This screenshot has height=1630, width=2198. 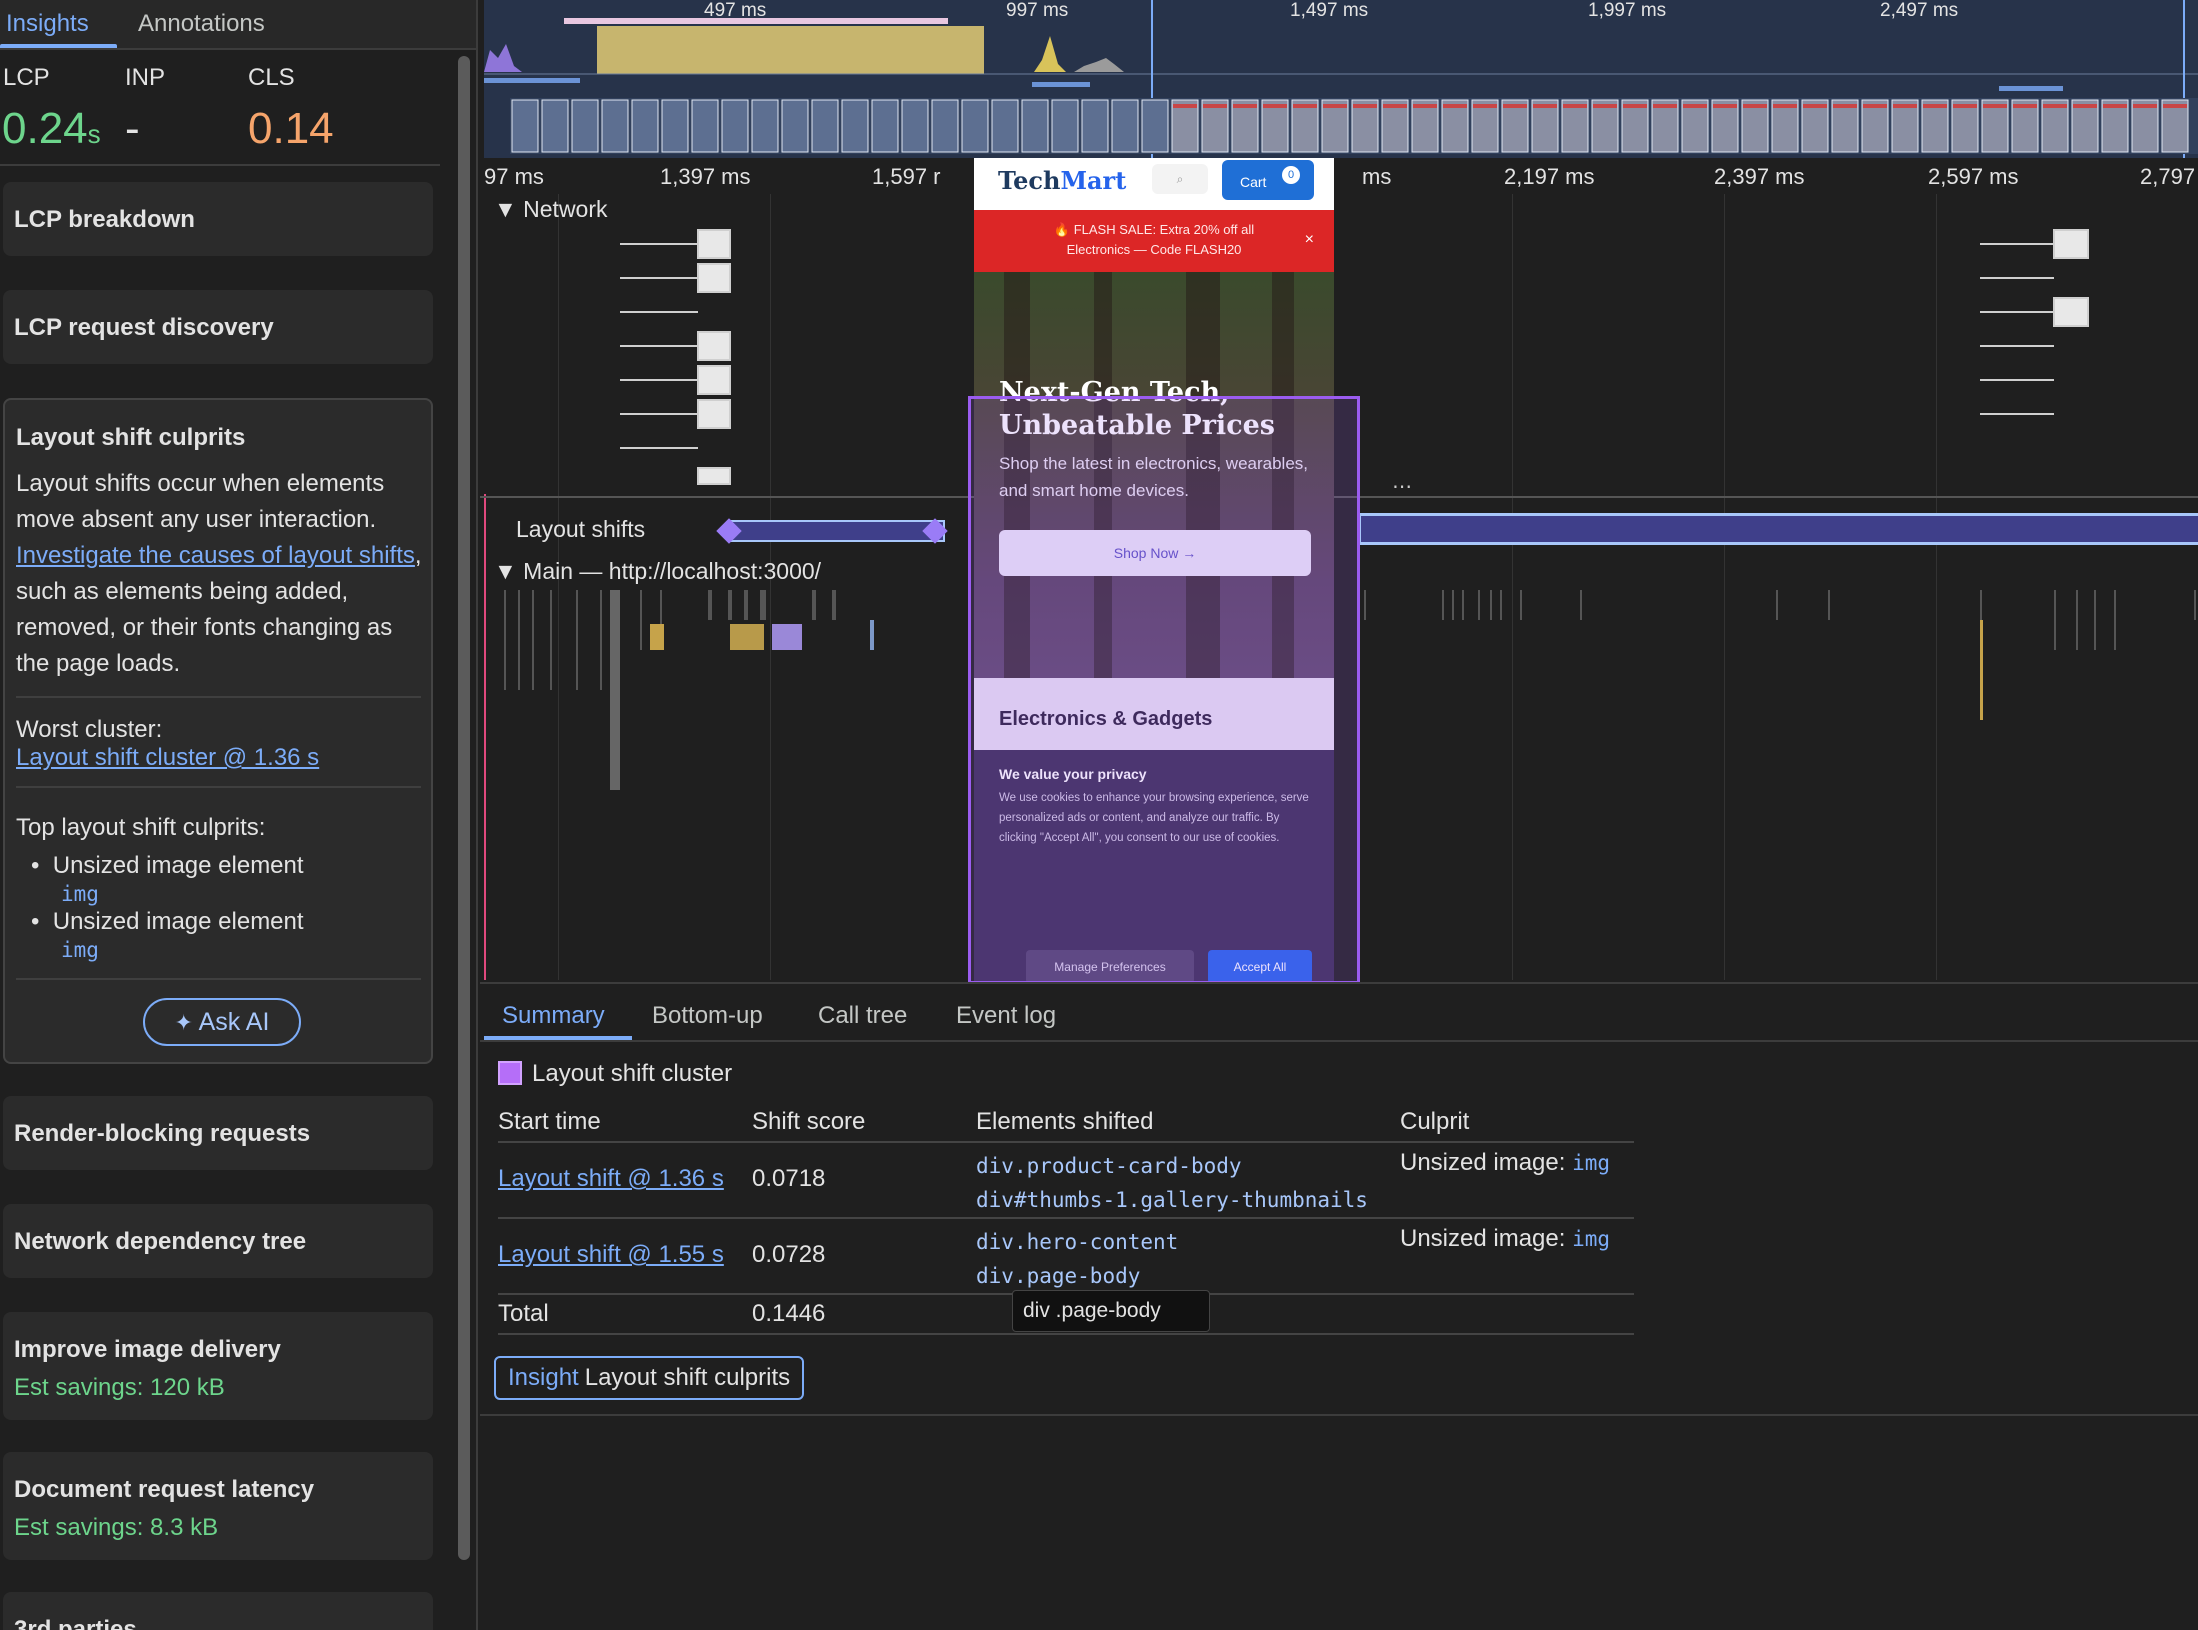 What do you see at coordinates (201, 24) in the screenshot?
I see `tab-annotations: Annotations` at bounding box center [201, 24].